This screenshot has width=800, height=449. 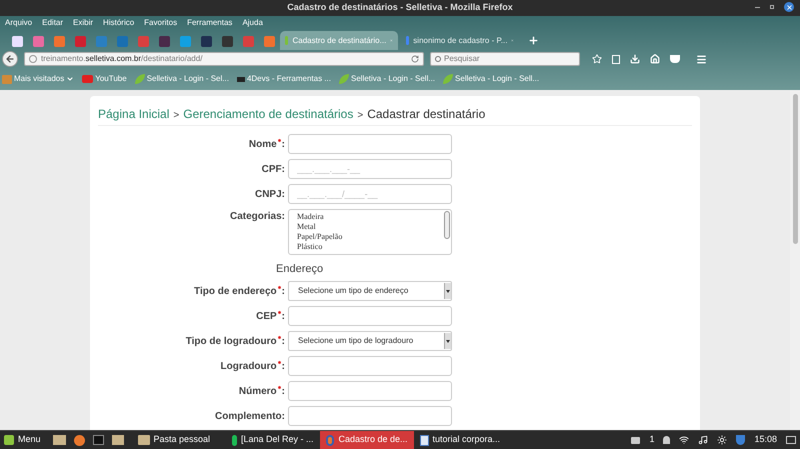 I want to click on bookmark-item: Mais visitados, so click(x=38, y=79).